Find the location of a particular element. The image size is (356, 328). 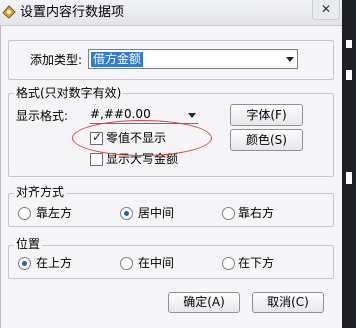

position-bottom-radio is located at coordinates (228, 263).